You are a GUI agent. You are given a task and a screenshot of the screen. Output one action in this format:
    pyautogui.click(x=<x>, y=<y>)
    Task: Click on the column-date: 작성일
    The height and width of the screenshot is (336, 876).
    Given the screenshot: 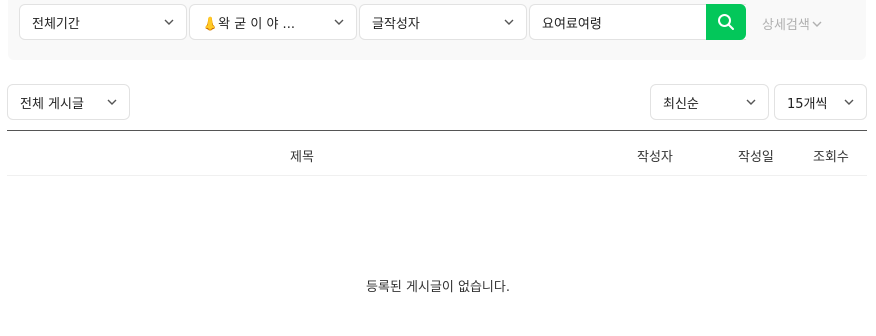 What is the action you would take?
    pyautogui.click(x=756, y=157)
    